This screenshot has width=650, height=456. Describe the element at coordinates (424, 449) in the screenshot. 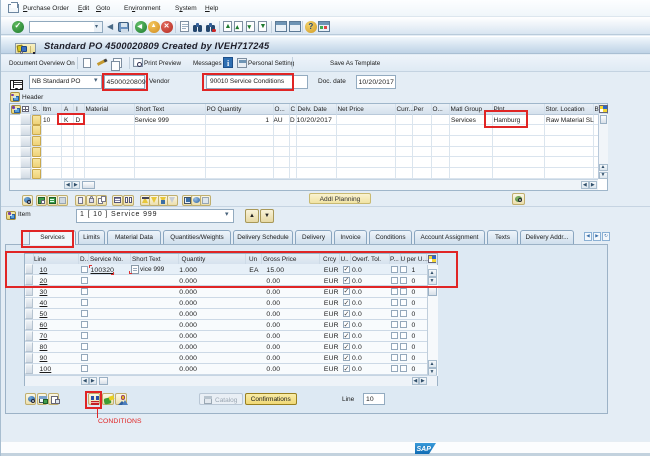

I see `svg-text: SAP` at that location.